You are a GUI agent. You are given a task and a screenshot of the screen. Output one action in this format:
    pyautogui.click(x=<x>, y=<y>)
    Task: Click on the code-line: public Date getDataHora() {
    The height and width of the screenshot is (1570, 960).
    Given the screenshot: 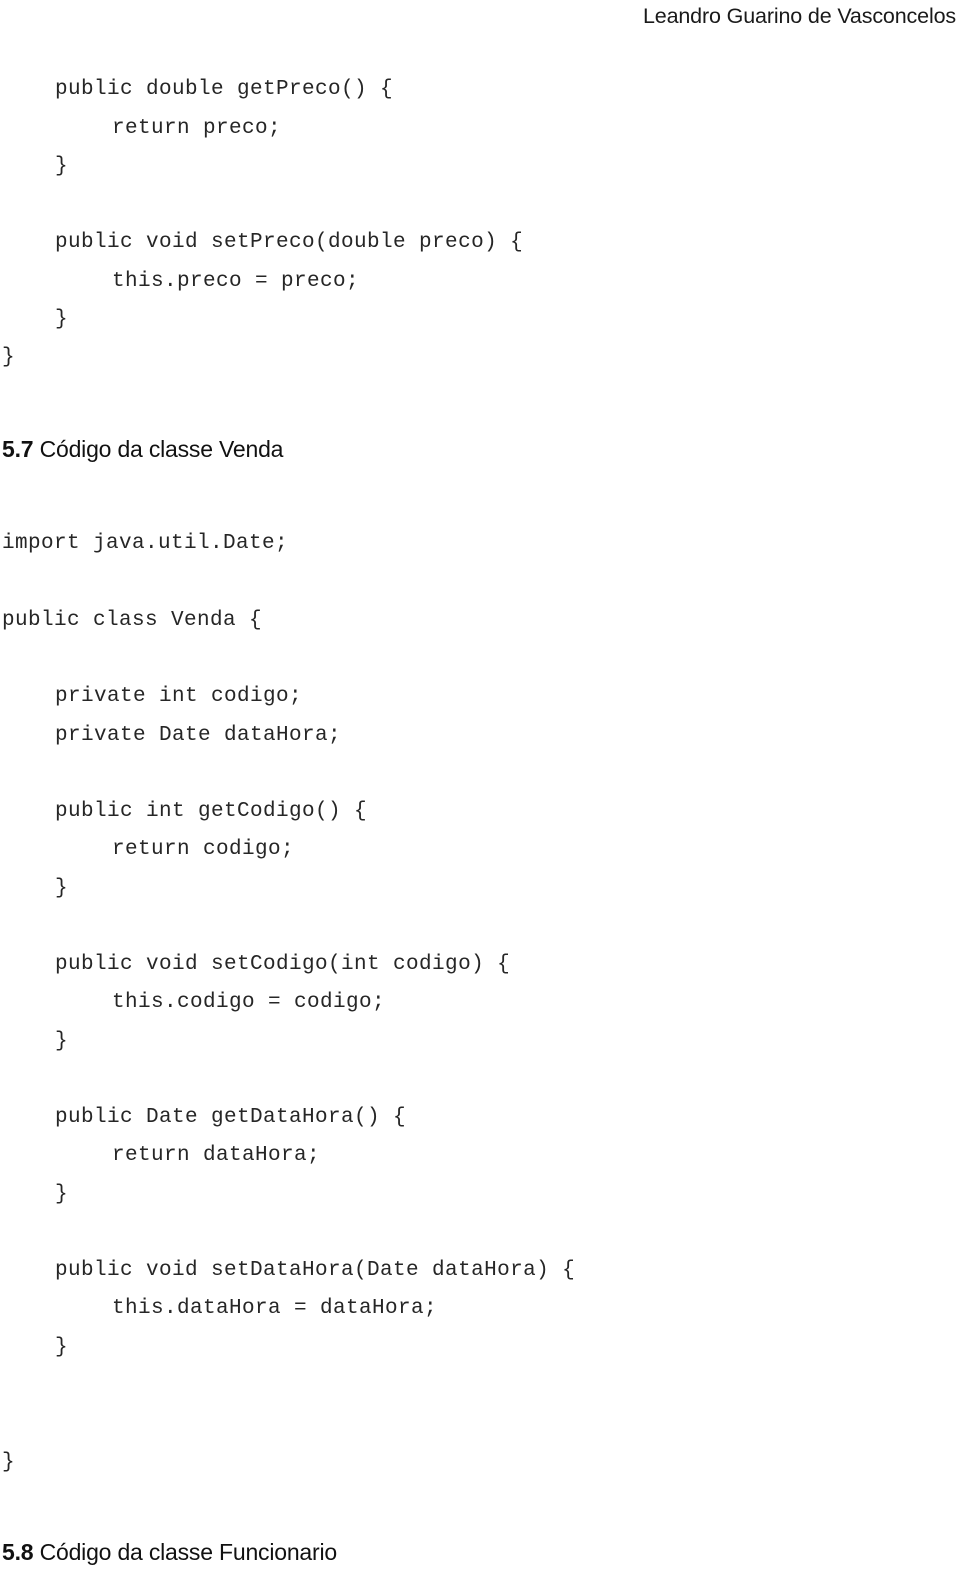 What is the action you would take?
    pyautogui.click(x=231, y=1117)
    